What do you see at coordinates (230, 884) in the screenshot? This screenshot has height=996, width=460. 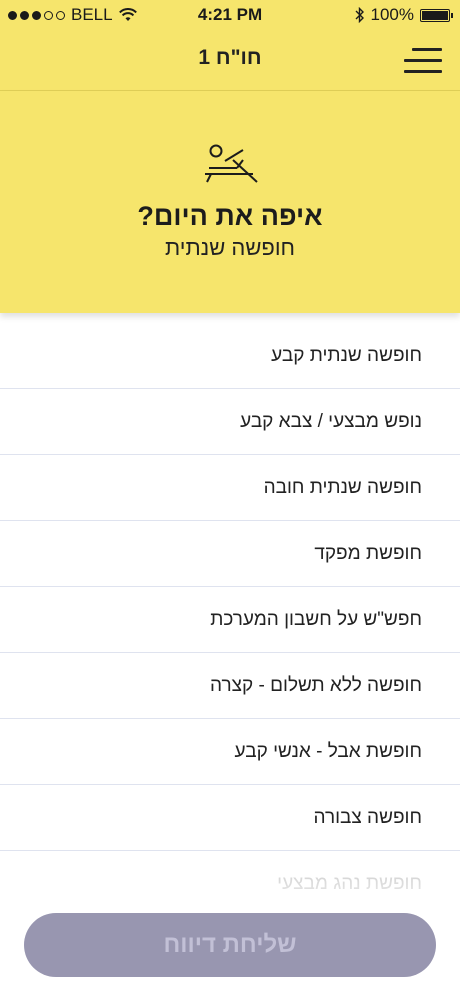 I see `list-item: חופשת נהג מבצעי` at bounding box center [230, 884].